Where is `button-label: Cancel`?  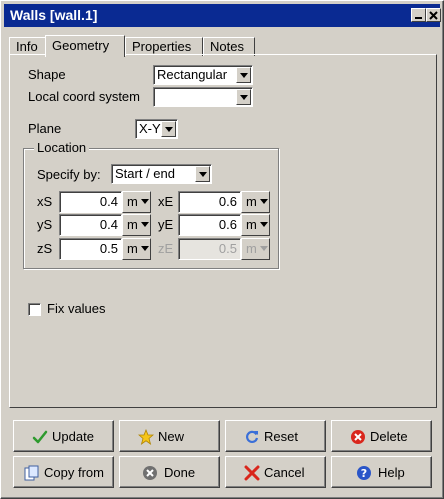 button-label: Cancel is located at coordinates (284, 472).